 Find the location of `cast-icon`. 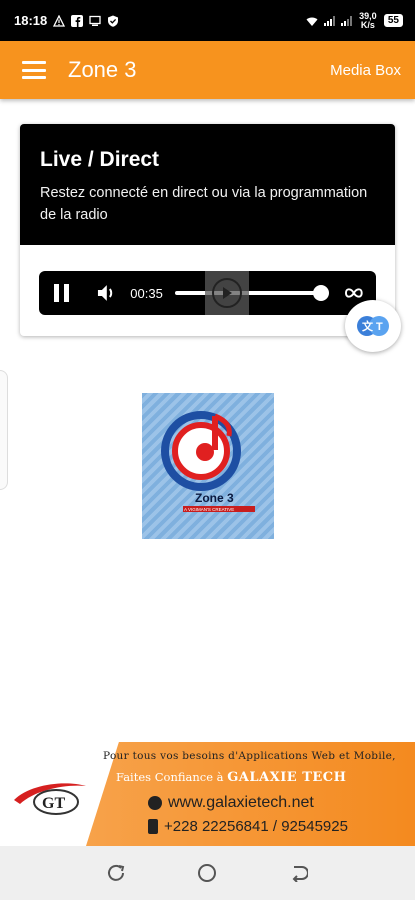

cast-icon is located at coordinates (95, 20).